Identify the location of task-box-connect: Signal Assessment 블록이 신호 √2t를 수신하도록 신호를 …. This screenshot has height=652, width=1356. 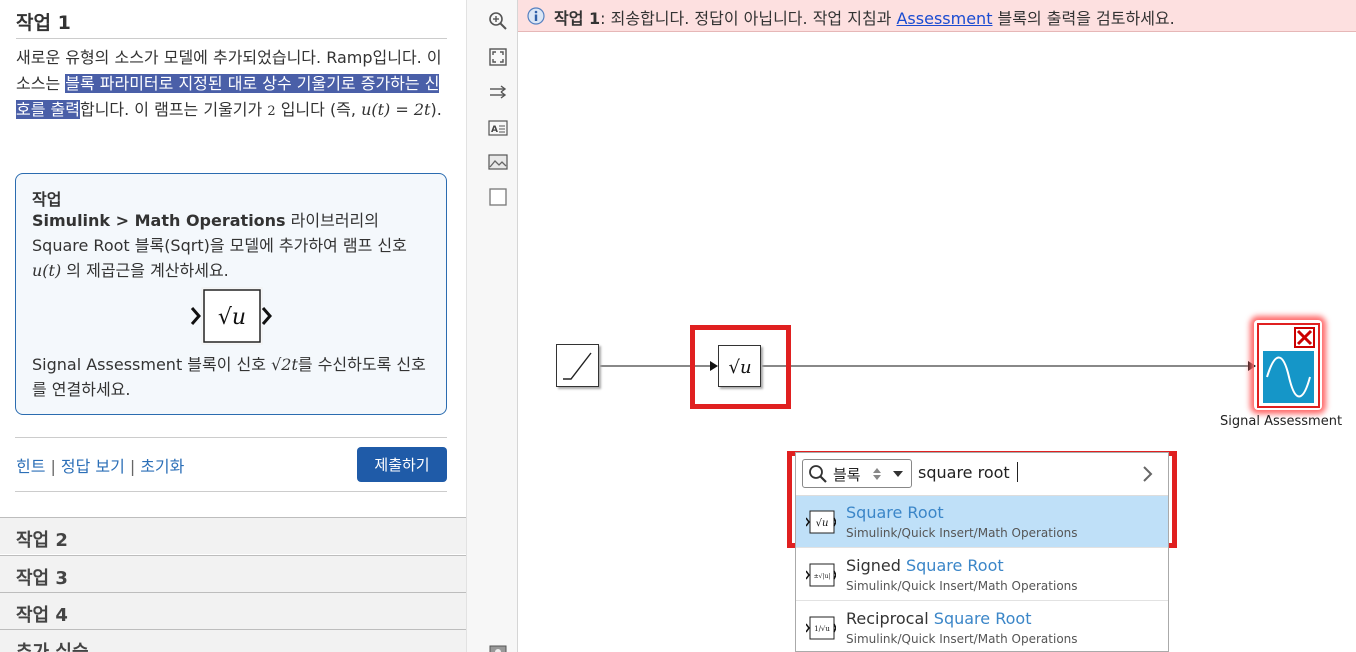
(232, 377).